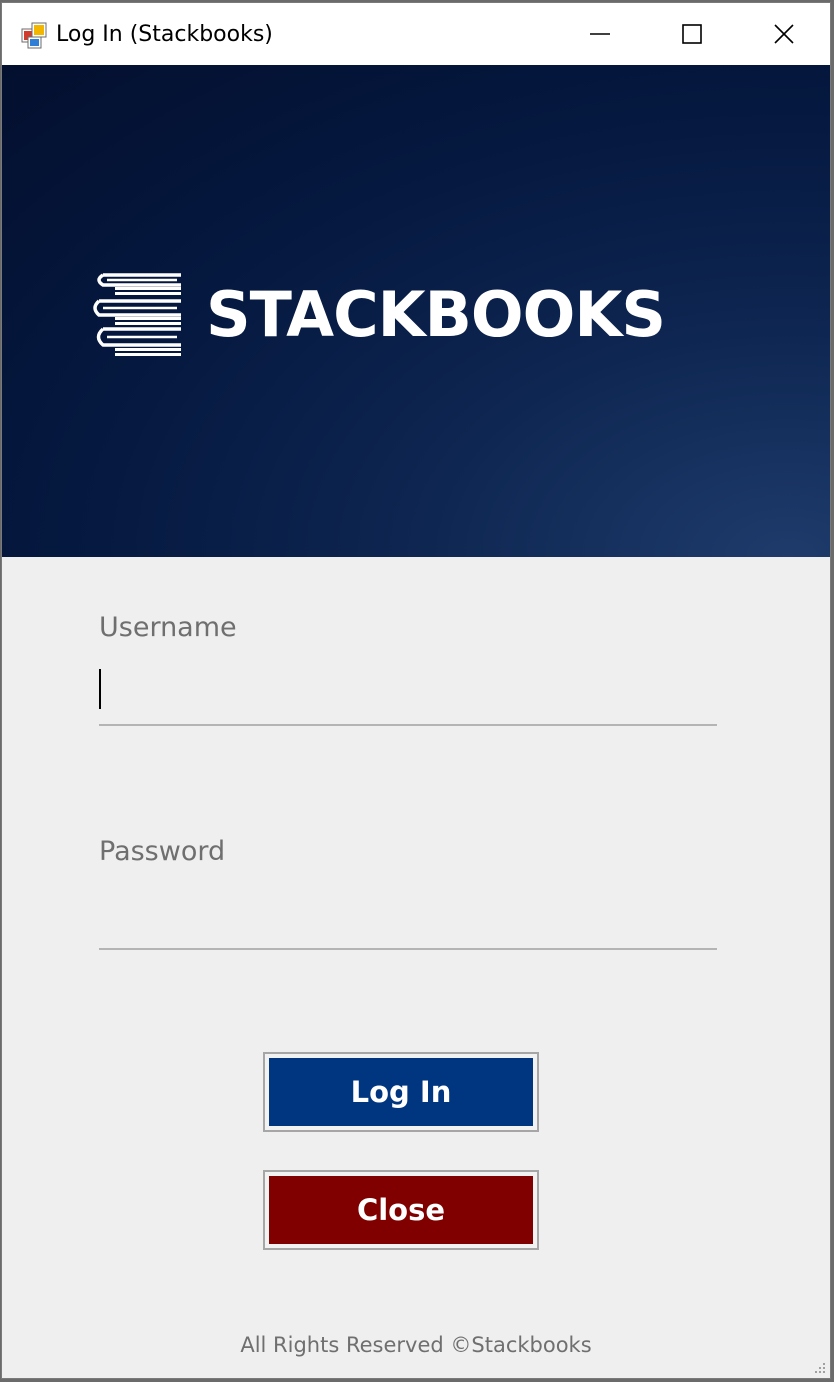  What do you see at coordinates (819, 1367) in the screenshot?
I see `resize-grip-icon` at bounding box center [819, 1367].